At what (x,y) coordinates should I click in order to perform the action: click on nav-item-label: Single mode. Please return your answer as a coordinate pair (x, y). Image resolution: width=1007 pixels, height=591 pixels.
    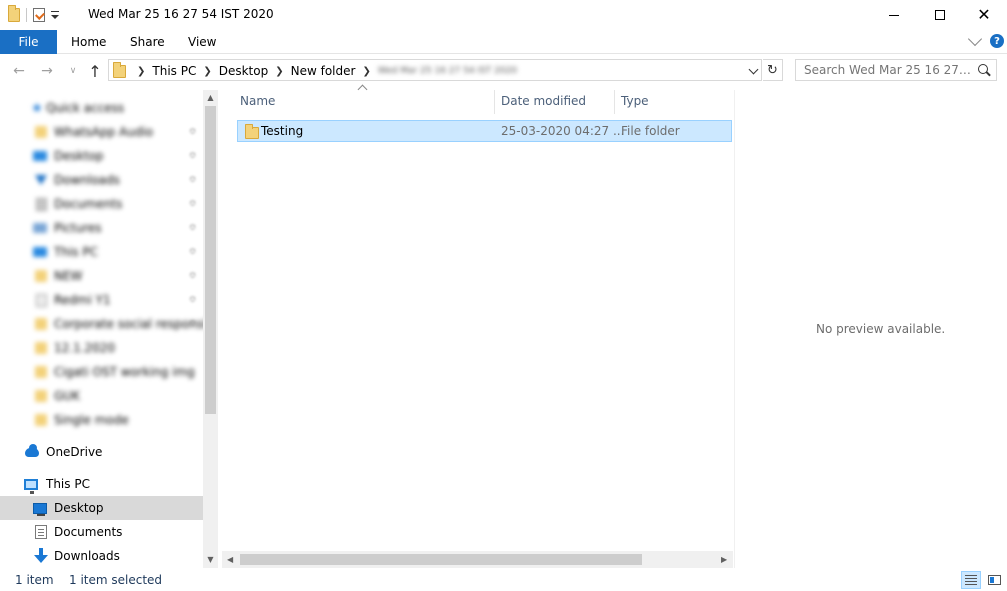
    Looking at the image, I should click on (91, 420).